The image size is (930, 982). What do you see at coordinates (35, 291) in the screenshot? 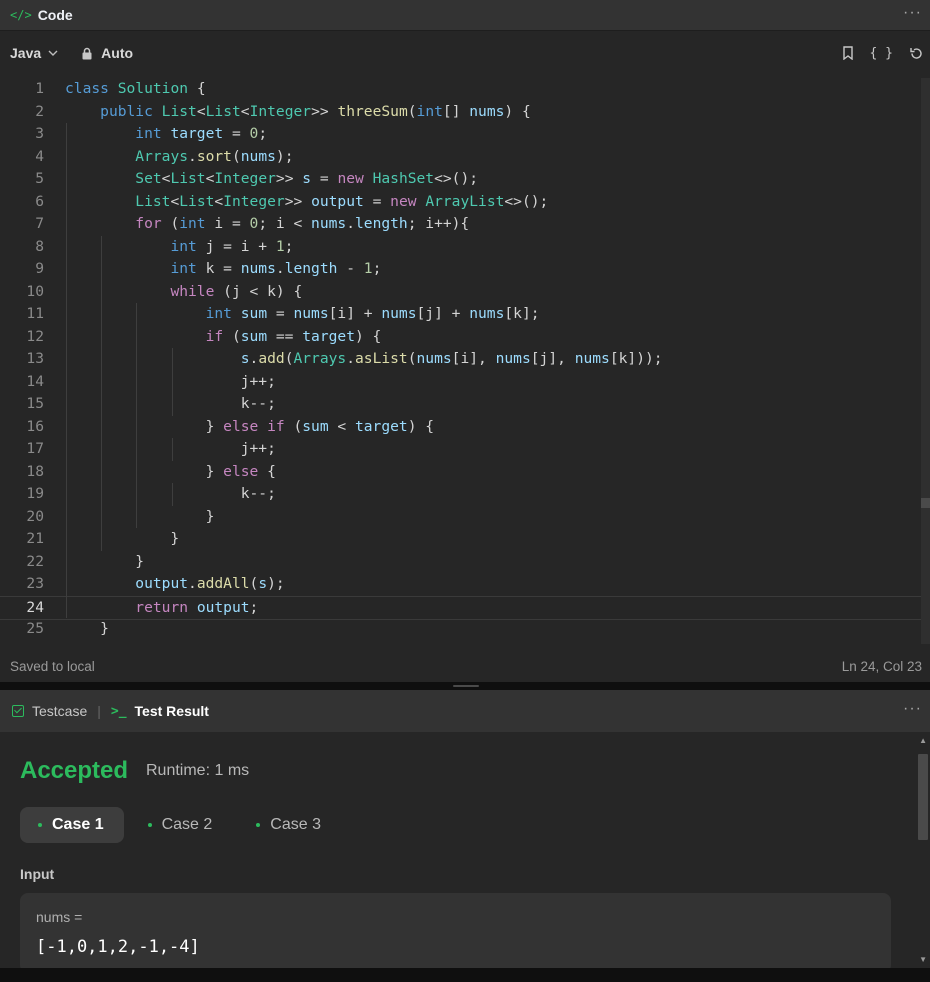
I see `line-number: 10` at bounding box center [35, 291].